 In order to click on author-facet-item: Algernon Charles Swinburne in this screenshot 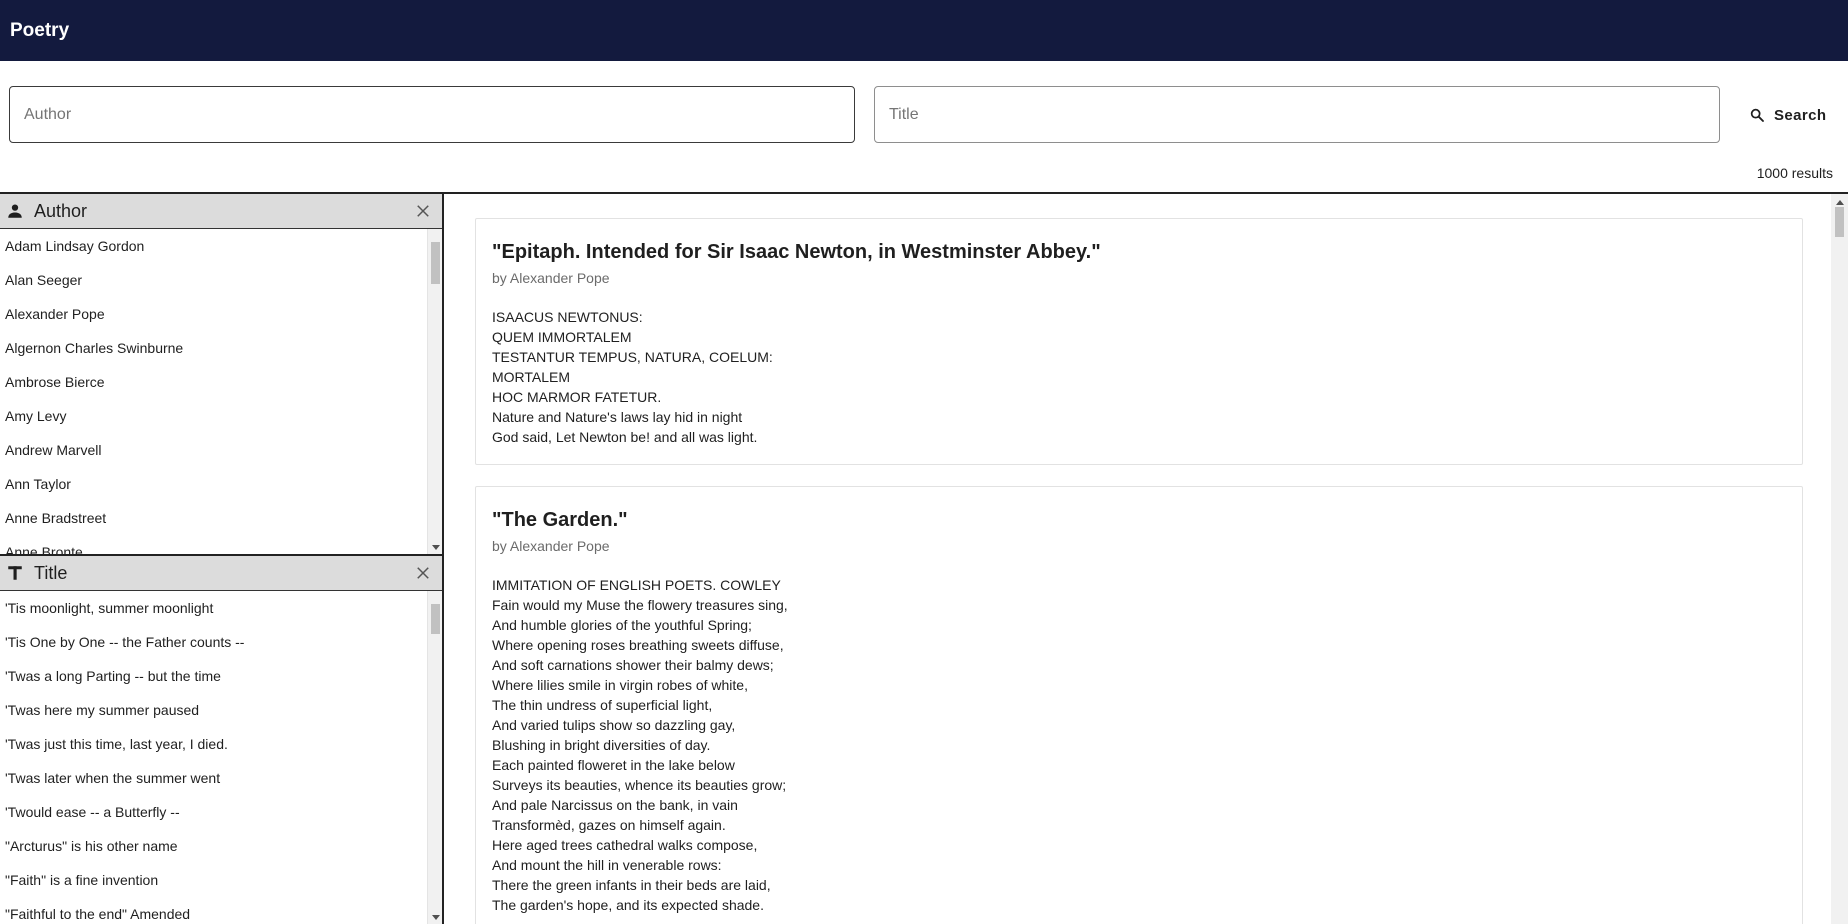, I will do `click(221, 348)`.